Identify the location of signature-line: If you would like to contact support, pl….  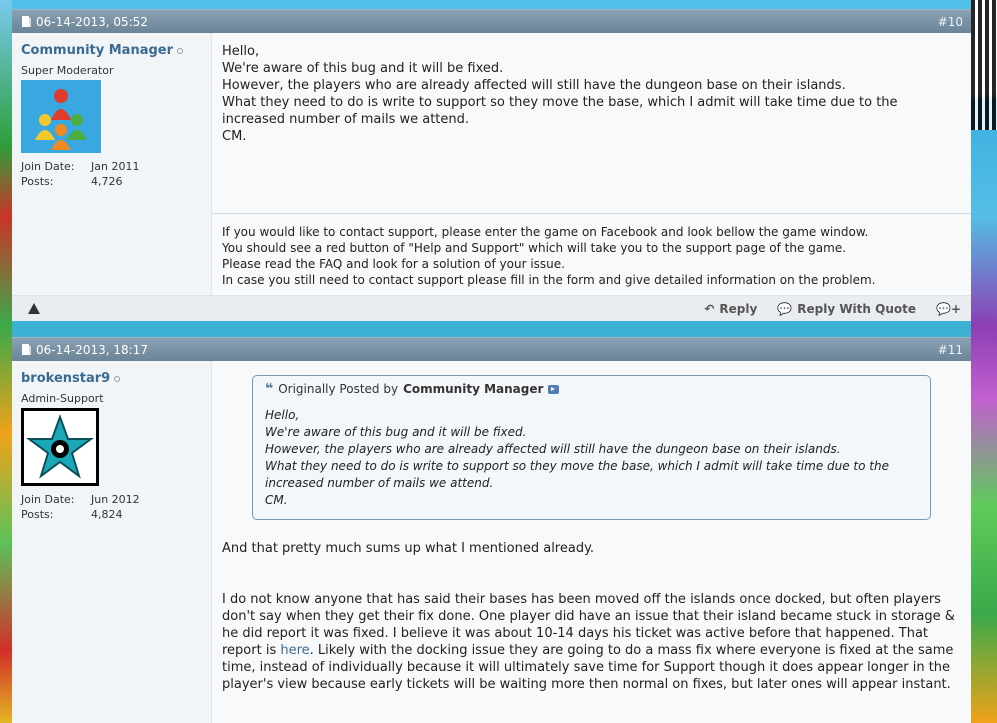
(545, 232).